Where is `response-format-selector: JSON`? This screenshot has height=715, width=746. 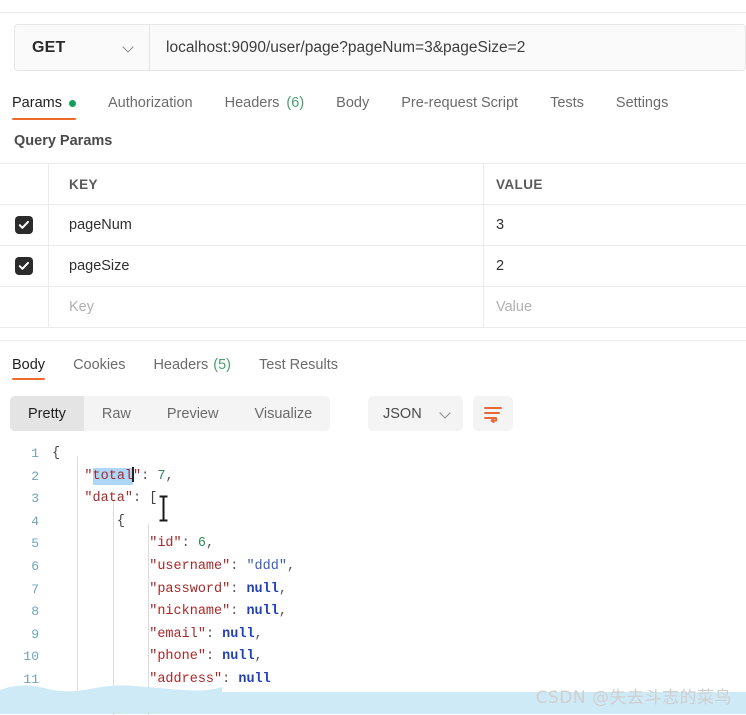
response-format-selector: JSON is located at coordinates (415, 413).